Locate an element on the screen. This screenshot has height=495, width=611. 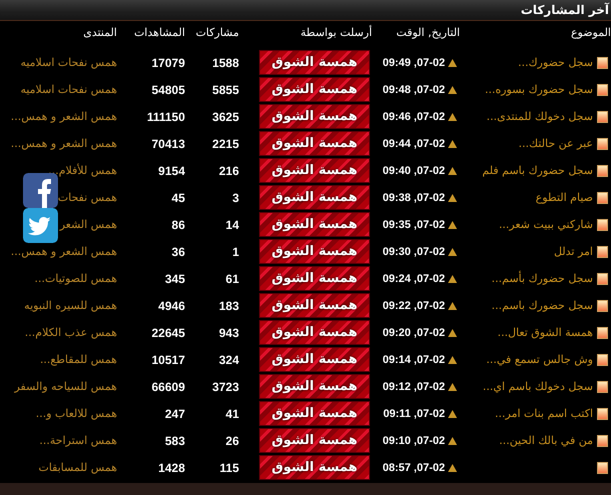
view-count: 247 is located at coordinates (175, 414).